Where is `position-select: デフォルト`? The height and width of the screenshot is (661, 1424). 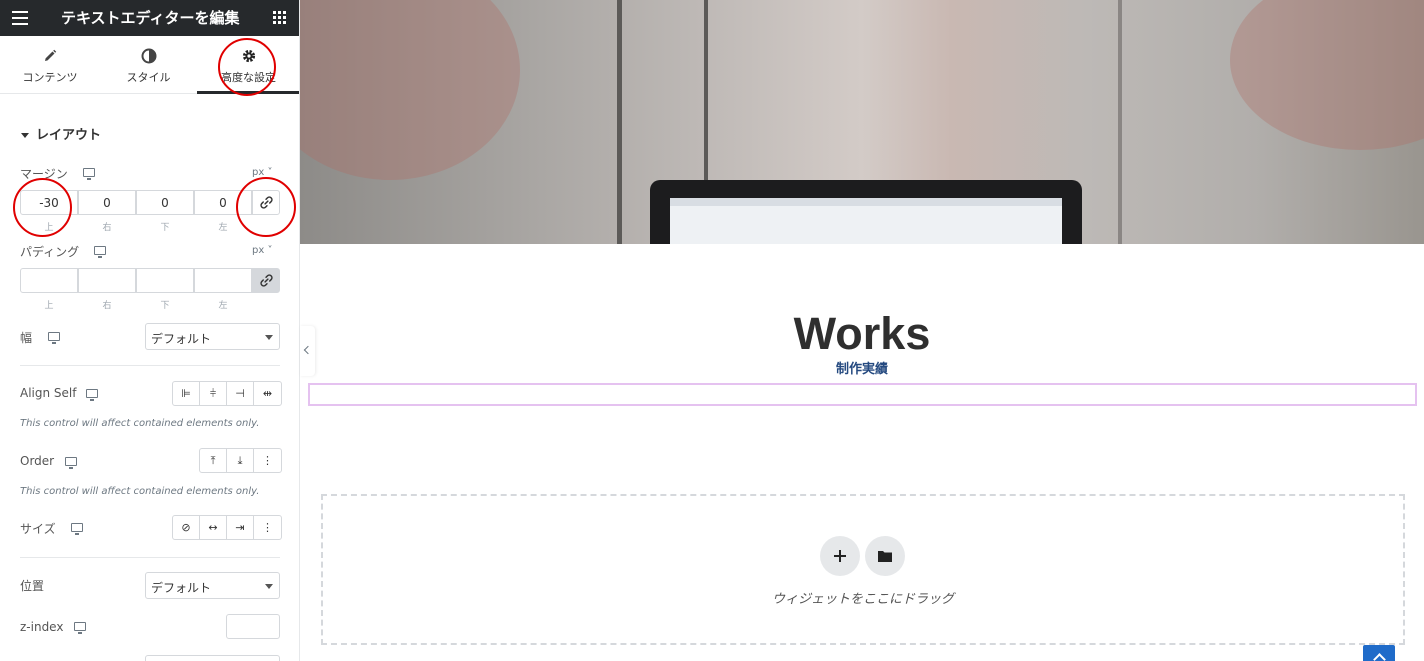
position-select: デフォルト is located at coordinates (212, 585).